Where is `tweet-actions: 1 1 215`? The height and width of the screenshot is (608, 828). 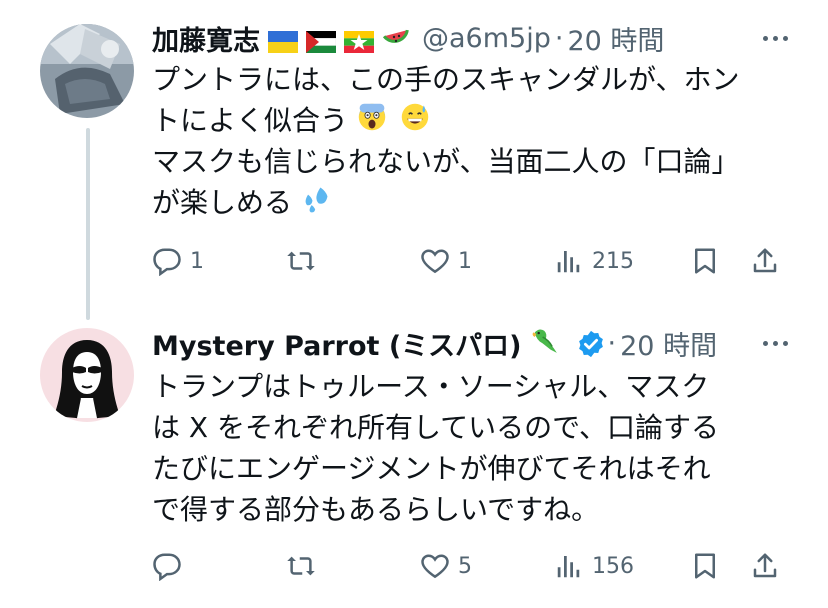 tweet-actions: 1 1 215 is located at coordinates (470, 261).